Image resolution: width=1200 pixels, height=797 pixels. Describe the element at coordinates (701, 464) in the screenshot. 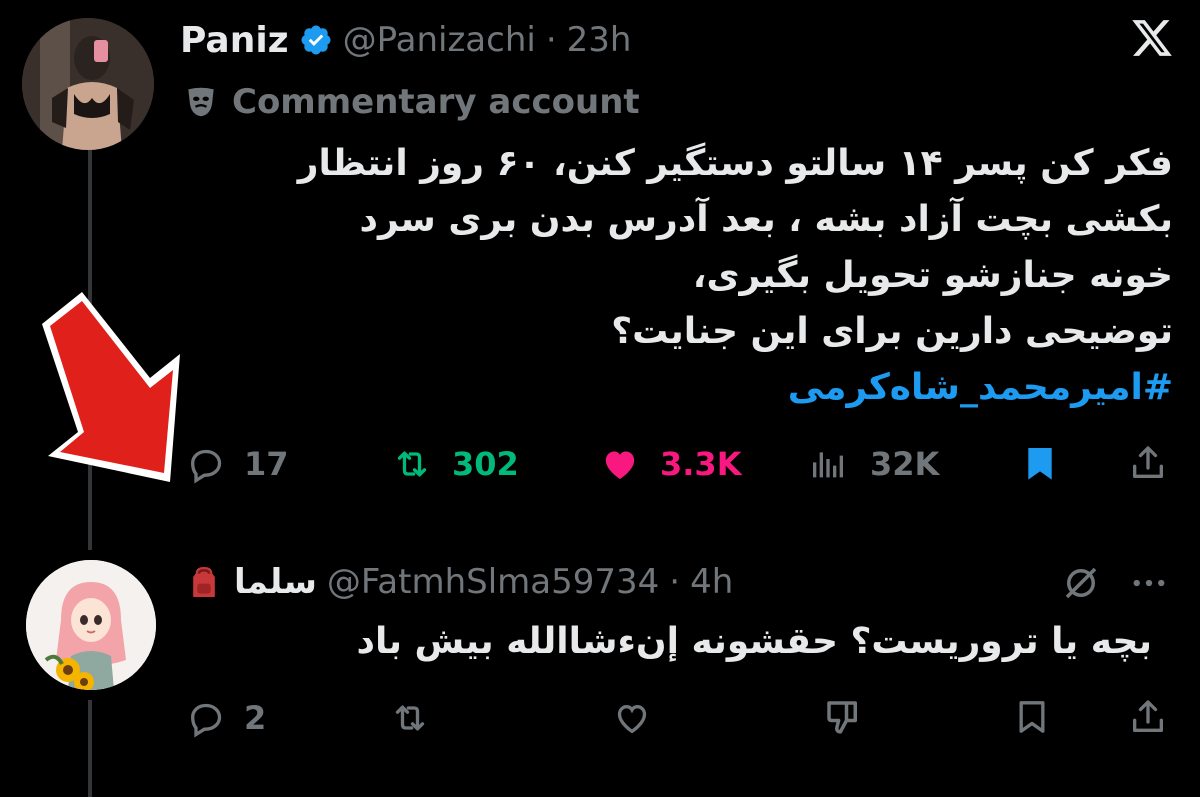

I see `like-count: 3.3K` at that location.